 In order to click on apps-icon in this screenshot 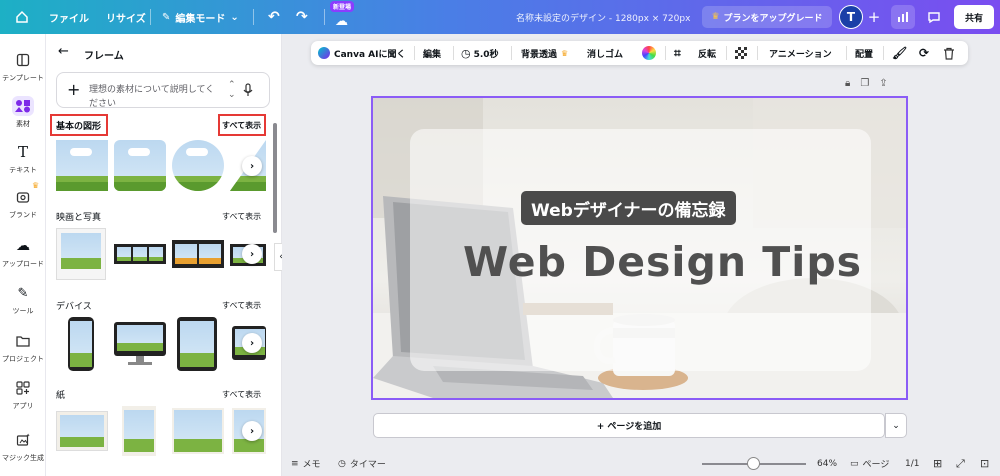, I will do `click(23, 388)`.